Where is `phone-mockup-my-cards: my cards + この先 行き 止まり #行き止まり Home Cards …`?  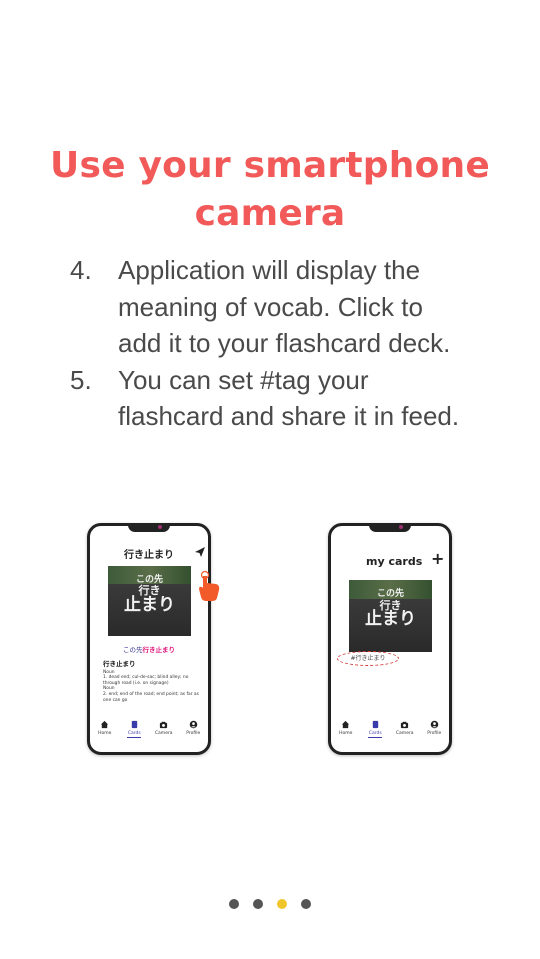 phone-mockup-my-cards: my cards + この先 行き 止まり #行き止まり Home Cards … is located at coordinates (390, 639).